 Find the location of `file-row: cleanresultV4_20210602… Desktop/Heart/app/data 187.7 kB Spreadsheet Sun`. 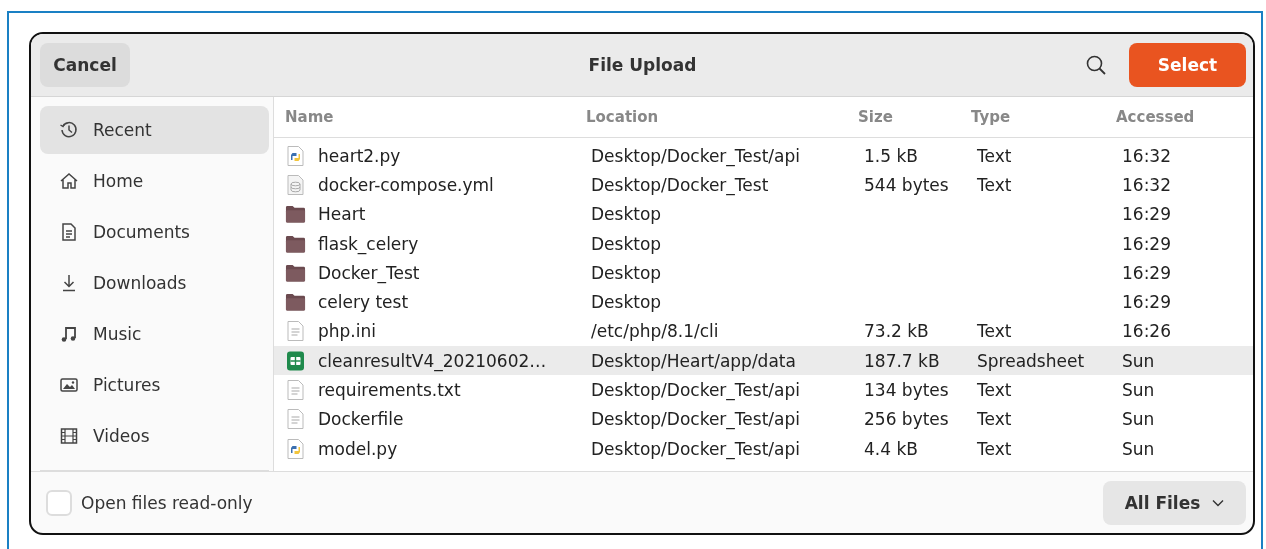

file-row: cleanresultV4_20210602… Desktop/Heart/app/data 187.7 kB Spreadsheet Sun is located at coordinates (763, 361).